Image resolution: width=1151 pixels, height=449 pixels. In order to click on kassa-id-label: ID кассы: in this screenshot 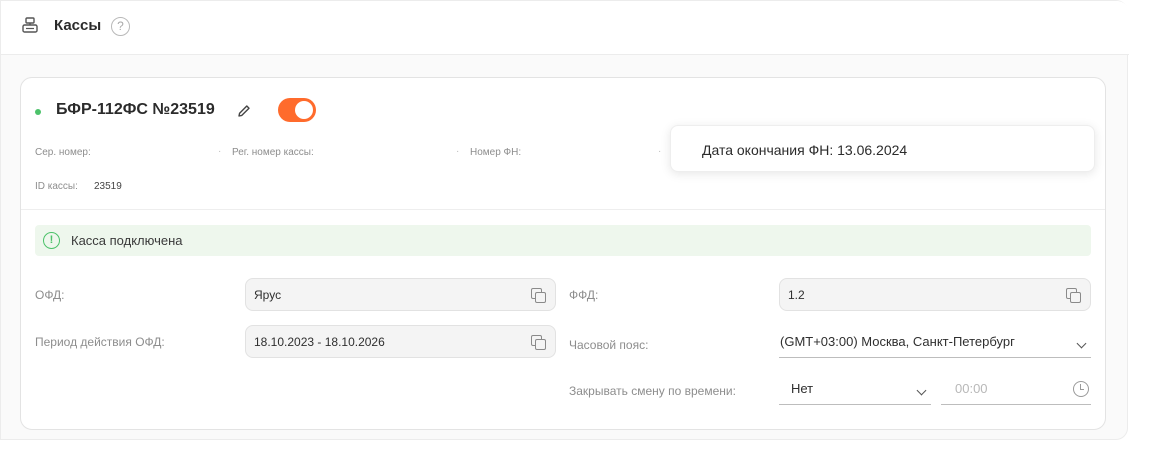, I will do `click(56, 186)`.